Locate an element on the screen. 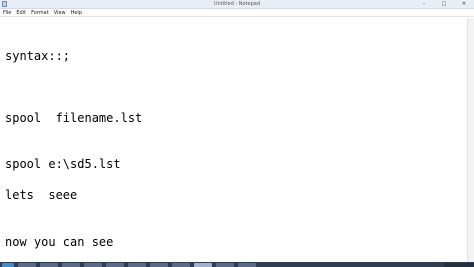  system-tray is located at coordinates (459, 264).